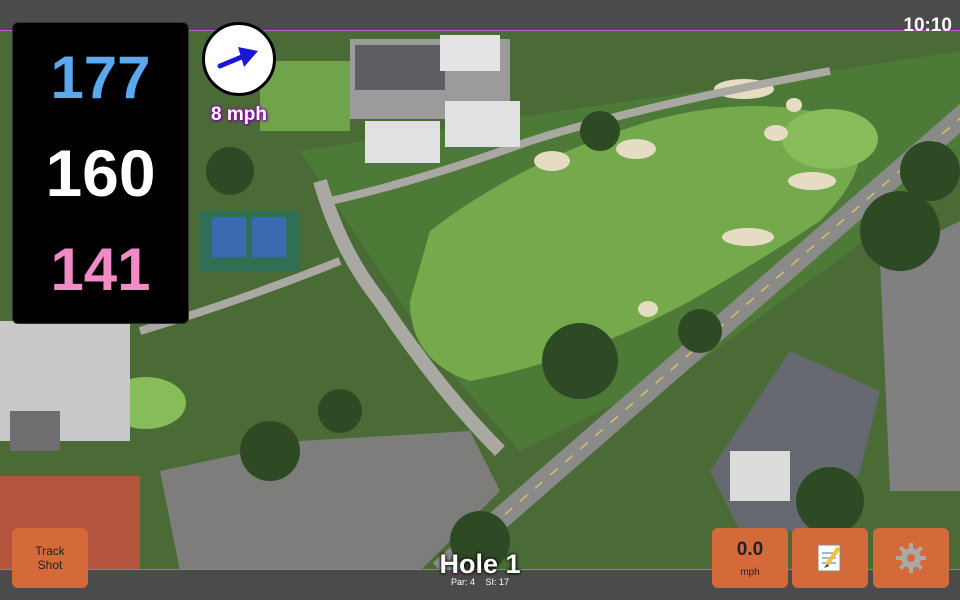  I want to click on status-clock: 10:10, so click(927, 25).